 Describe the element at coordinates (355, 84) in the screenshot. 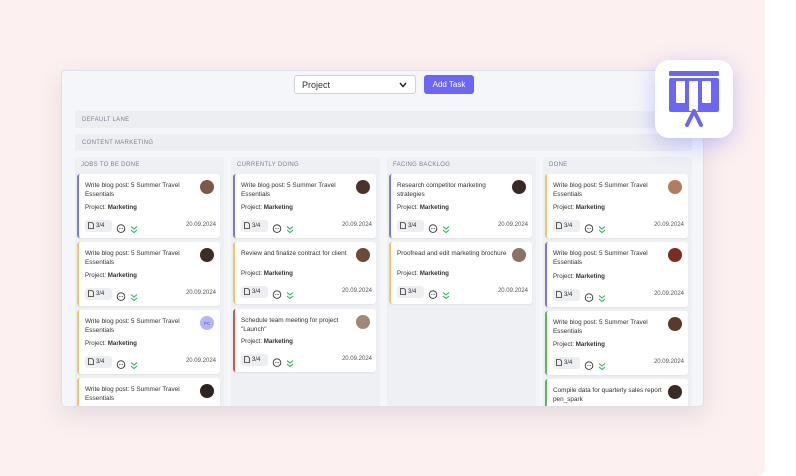

I see `project-select: Project` at that location.